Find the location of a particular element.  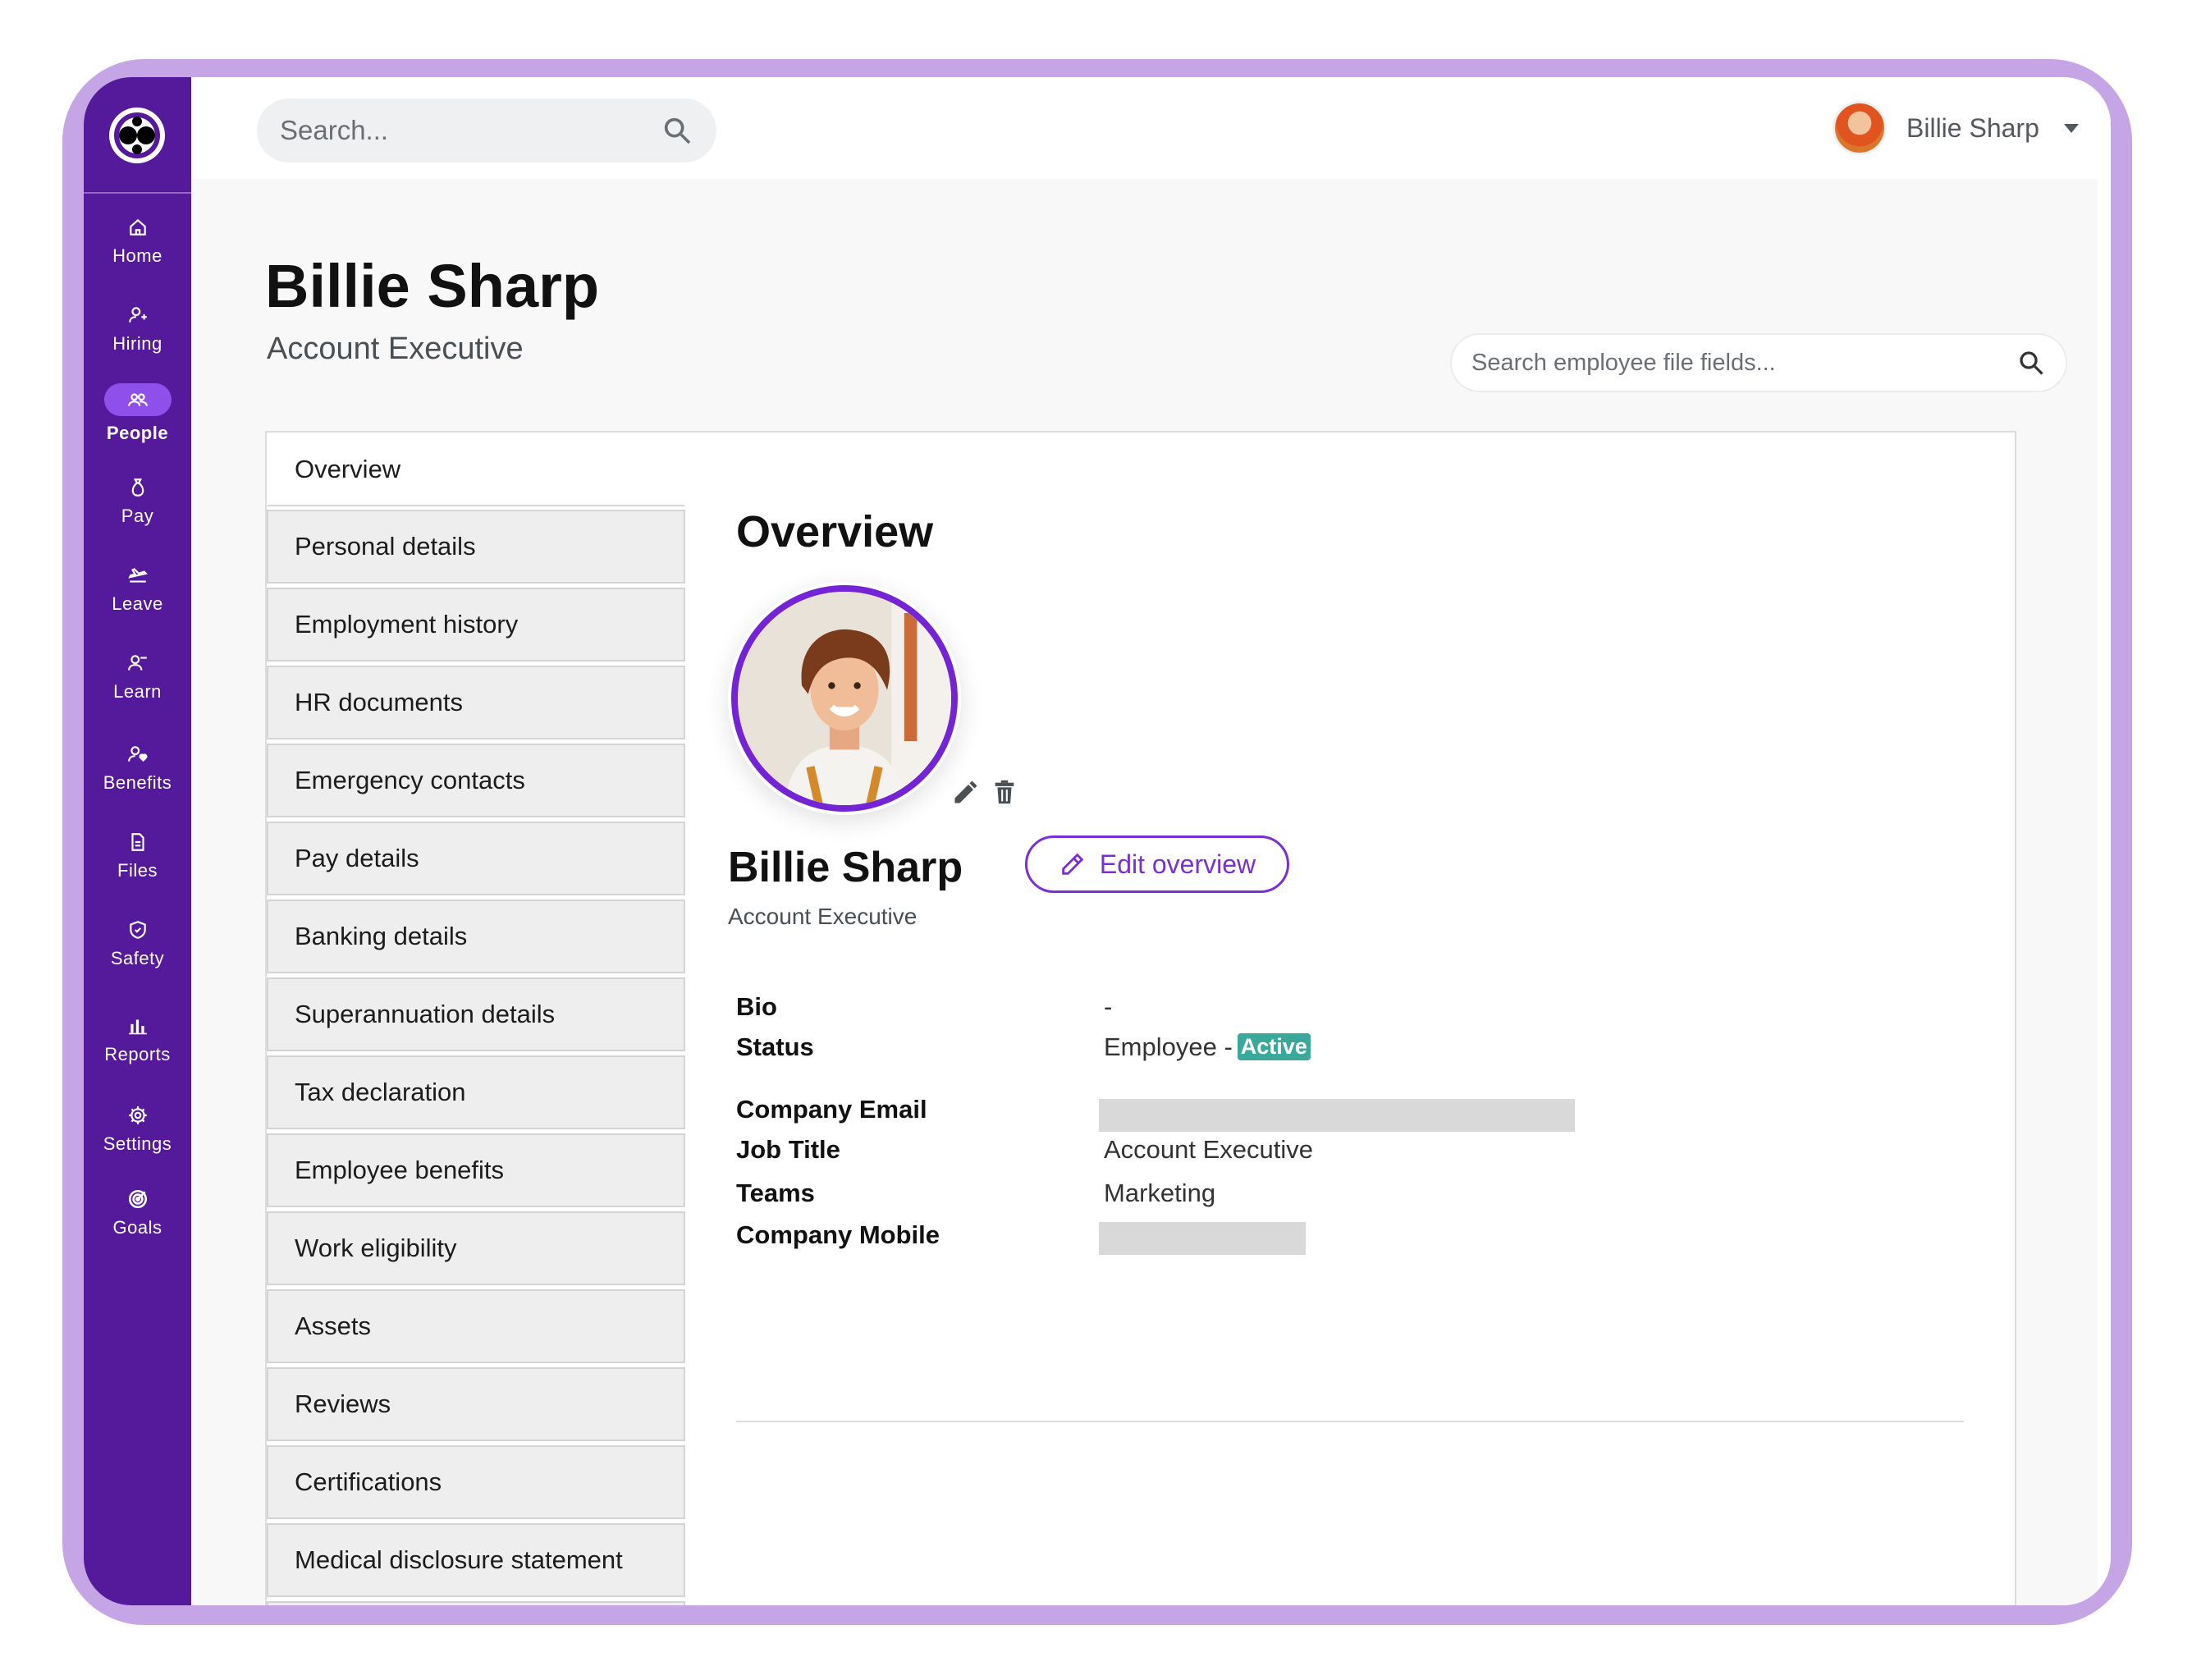

nav-item-reports: Reports is located at coordinates (137, 1040).